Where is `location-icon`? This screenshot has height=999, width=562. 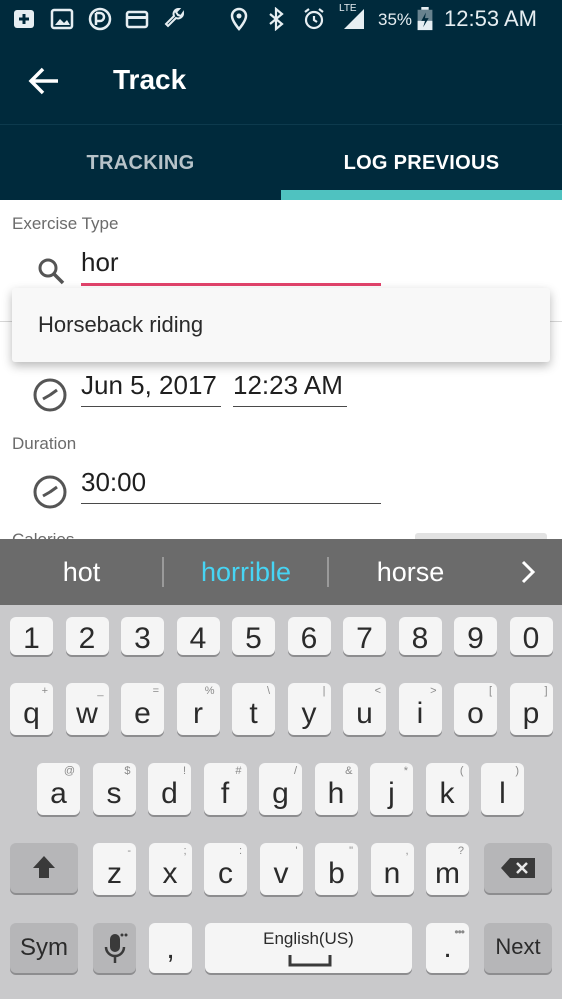
location-icon is located at coordinates (239, 19).